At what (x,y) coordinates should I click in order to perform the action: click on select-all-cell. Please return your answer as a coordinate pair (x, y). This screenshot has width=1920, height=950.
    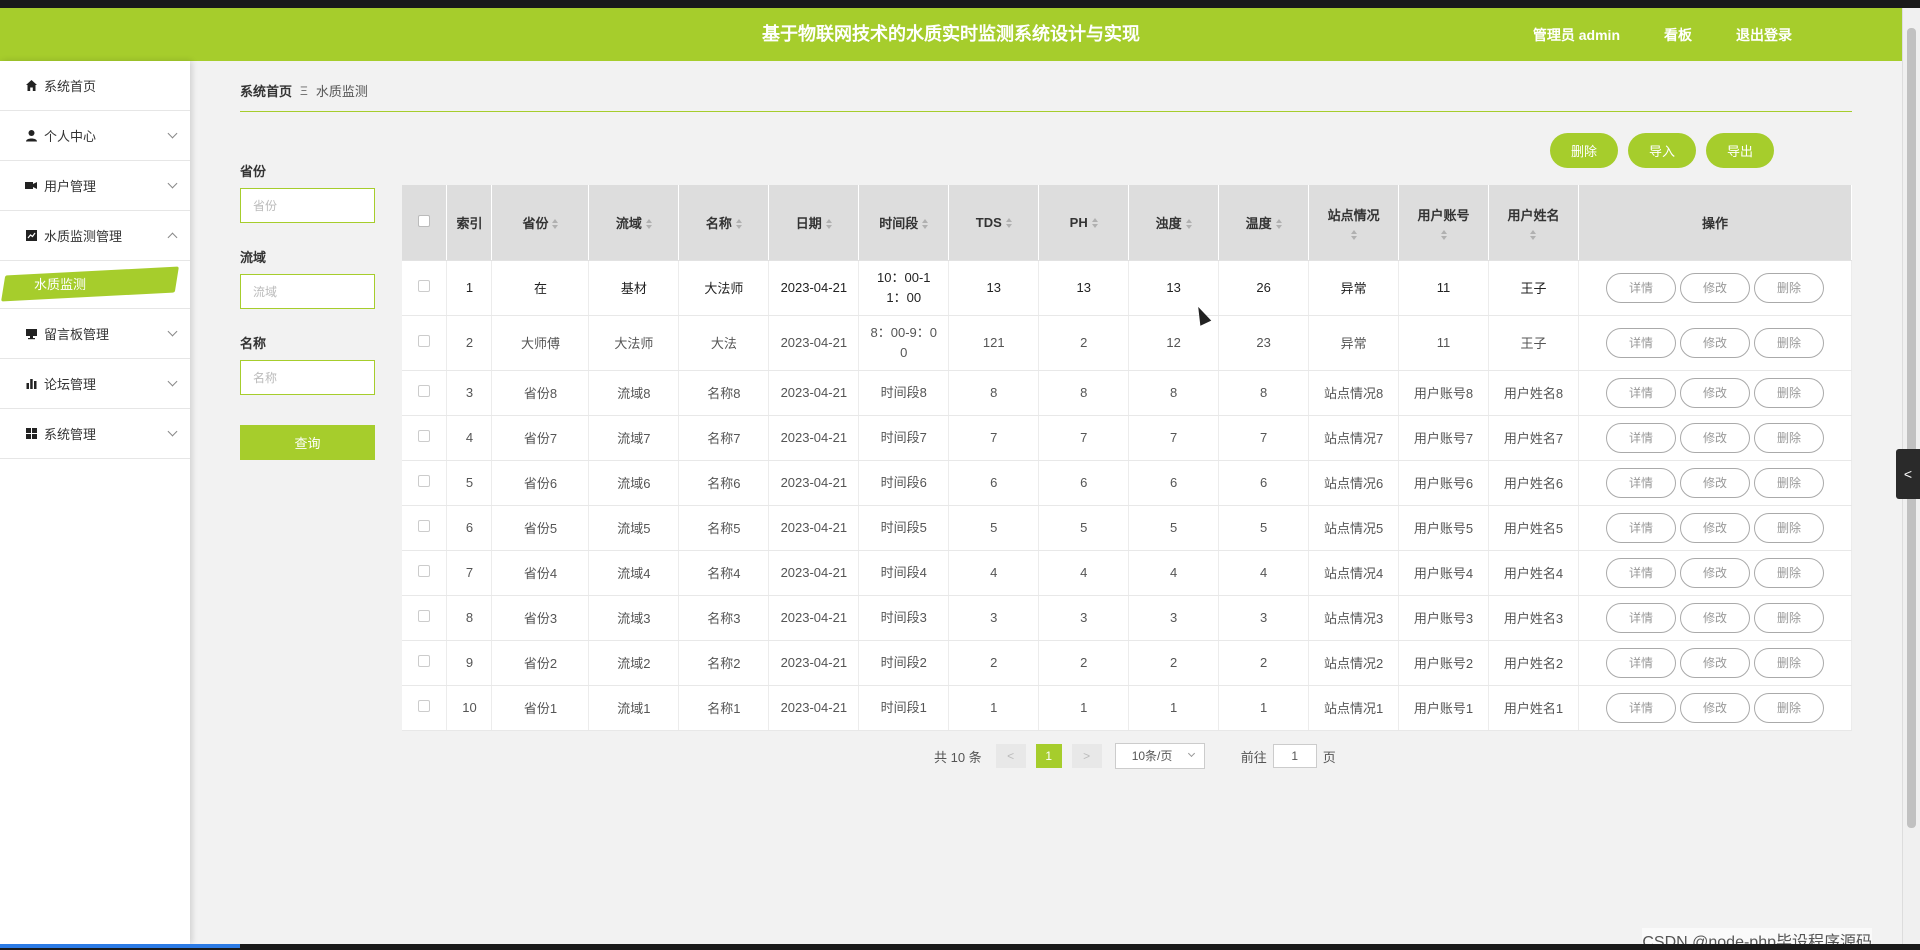
    Looking at the image, I should click on (425, 223).